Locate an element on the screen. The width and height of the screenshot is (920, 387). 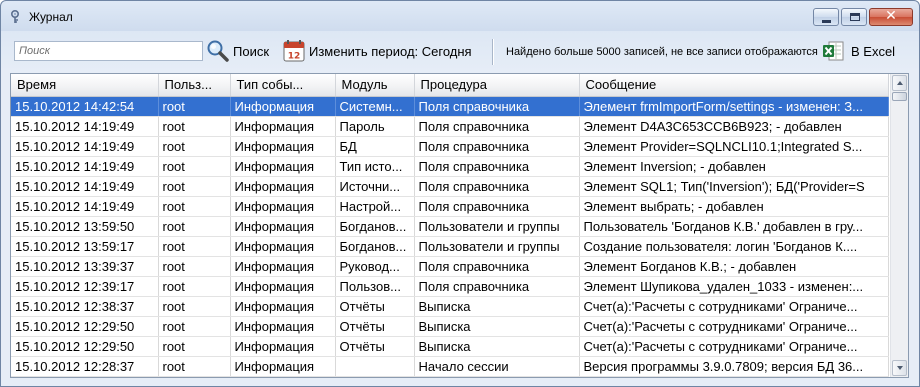
cell-message: Элемент Inversion; - добавлен is located at coordinates (734, 166).